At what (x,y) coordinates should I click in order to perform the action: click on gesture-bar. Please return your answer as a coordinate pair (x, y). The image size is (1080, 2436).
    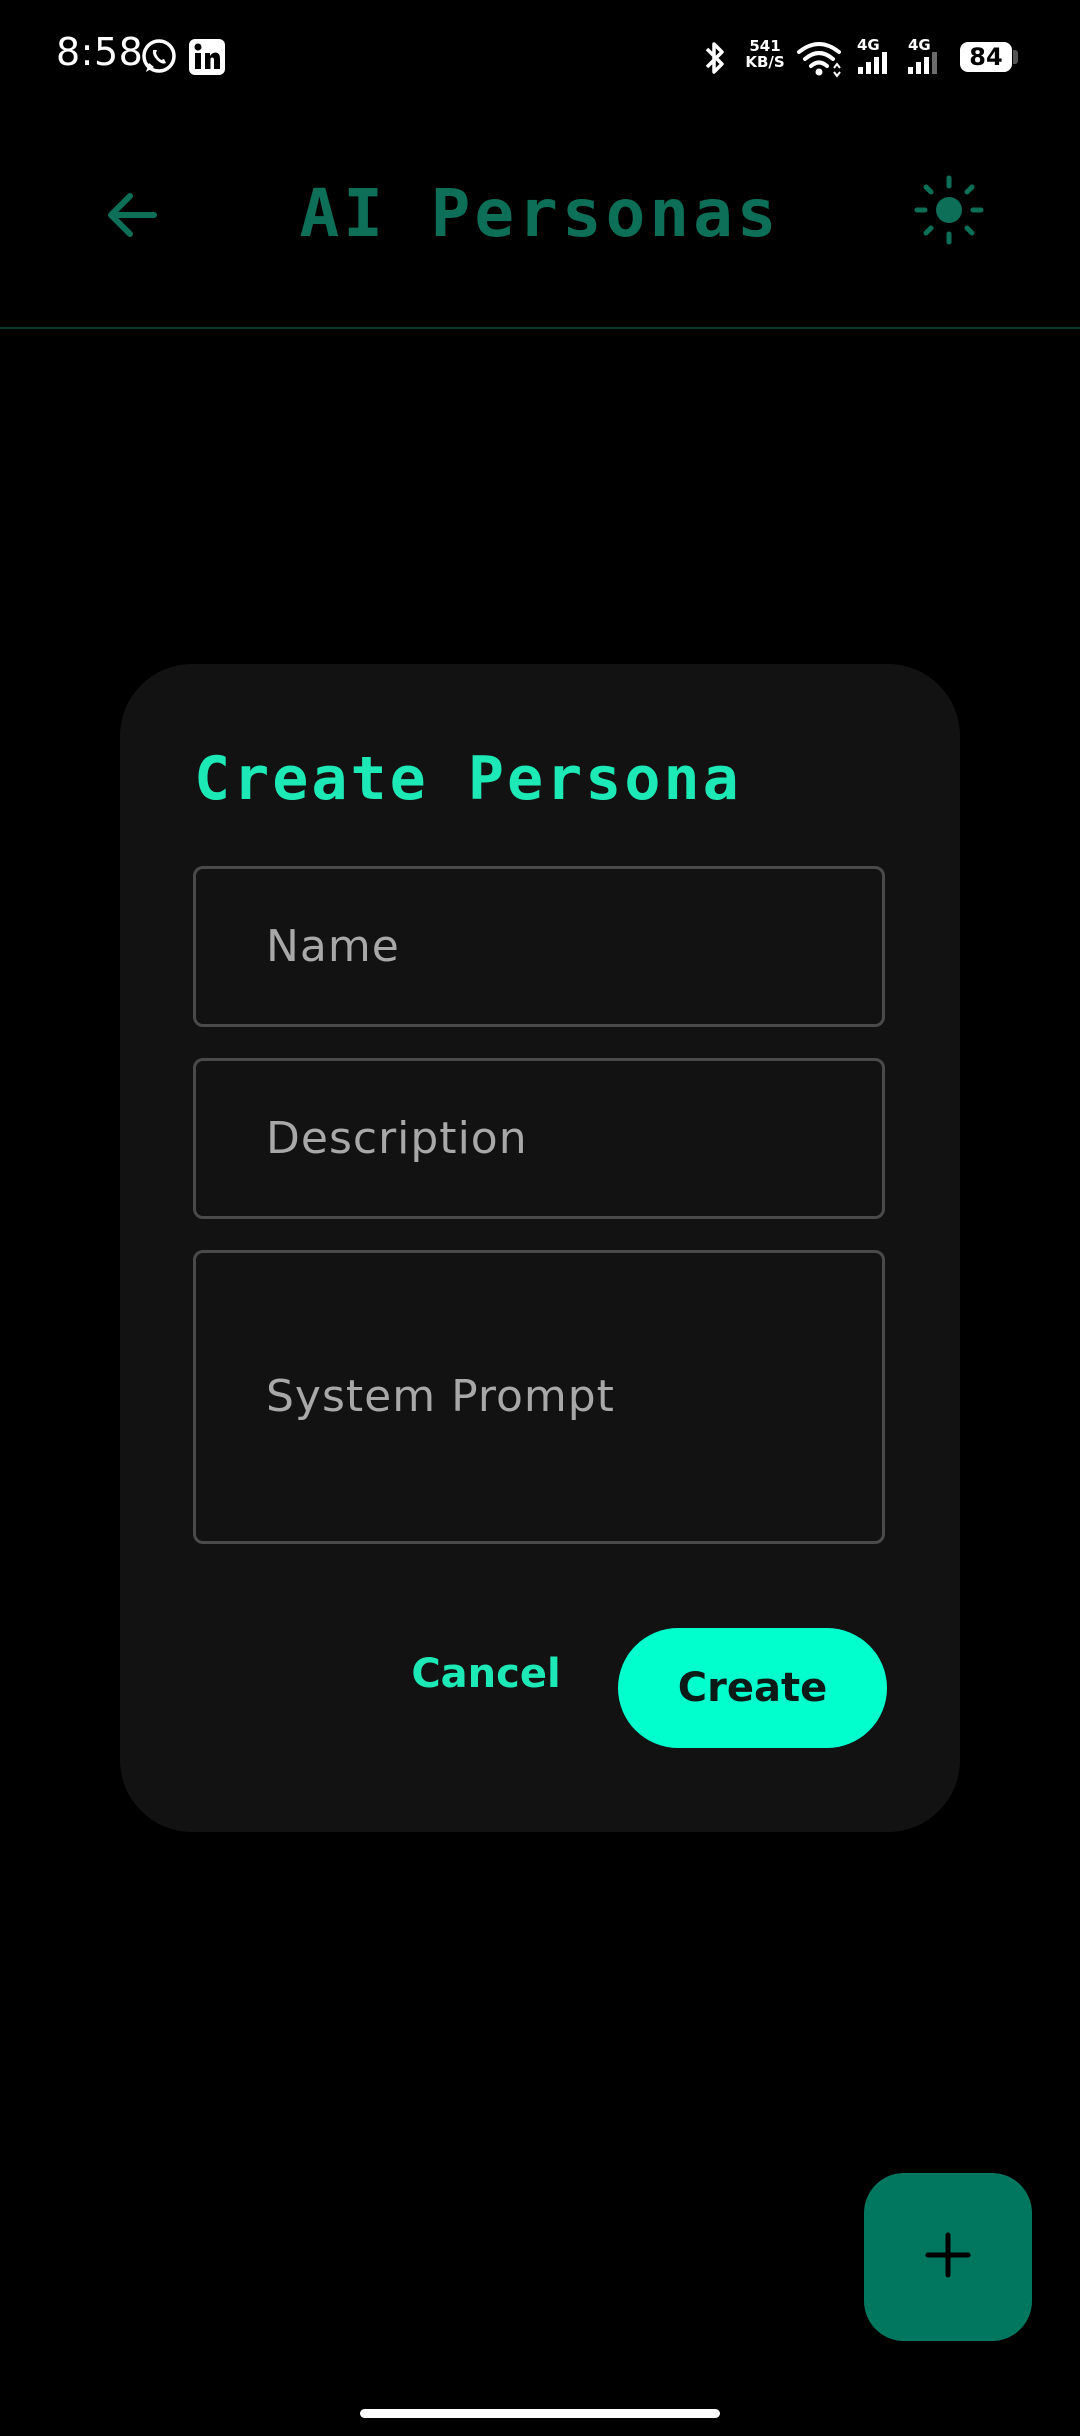
    Looking at the image, I should click on (540, 2413).